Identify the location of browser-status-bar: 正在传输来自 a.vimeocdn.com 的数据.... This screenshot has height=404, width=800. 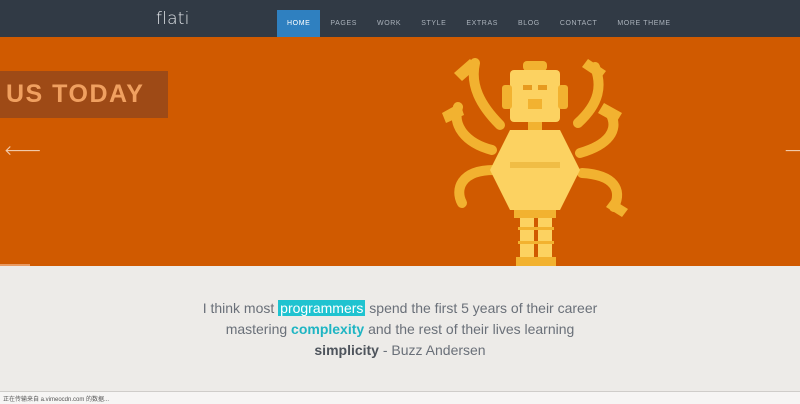
(400, 397).